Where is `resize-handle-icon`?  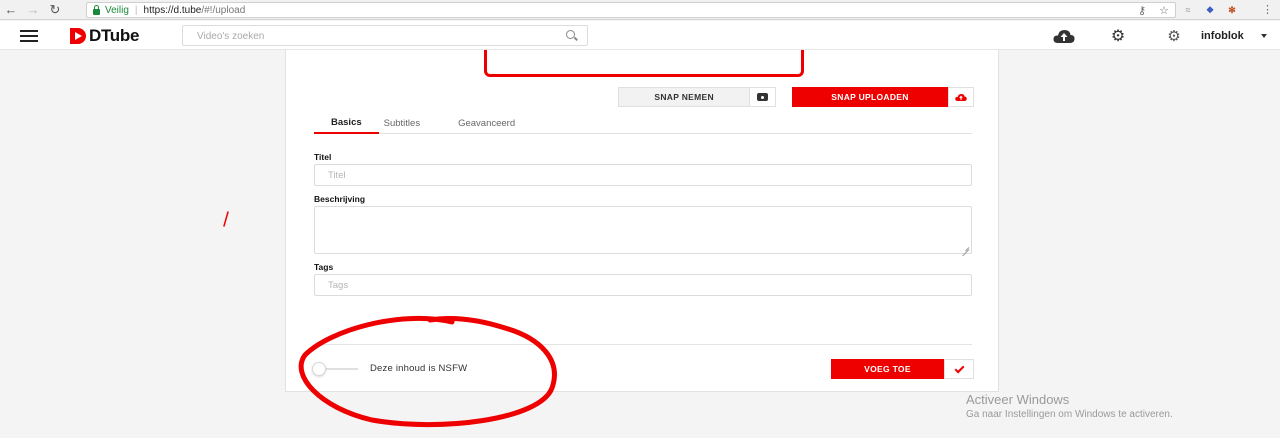
resize-handle-icon is located at coordinates (966, 247).